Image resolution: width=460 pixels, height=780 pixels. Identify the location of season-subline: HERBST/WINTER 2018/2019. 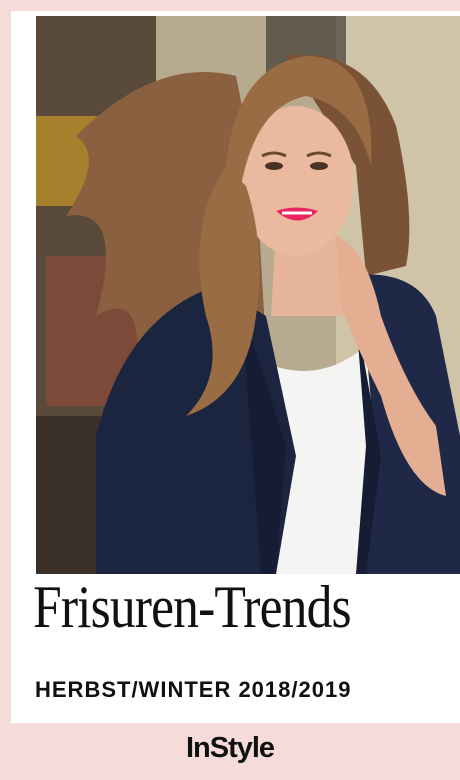
(193, 689).